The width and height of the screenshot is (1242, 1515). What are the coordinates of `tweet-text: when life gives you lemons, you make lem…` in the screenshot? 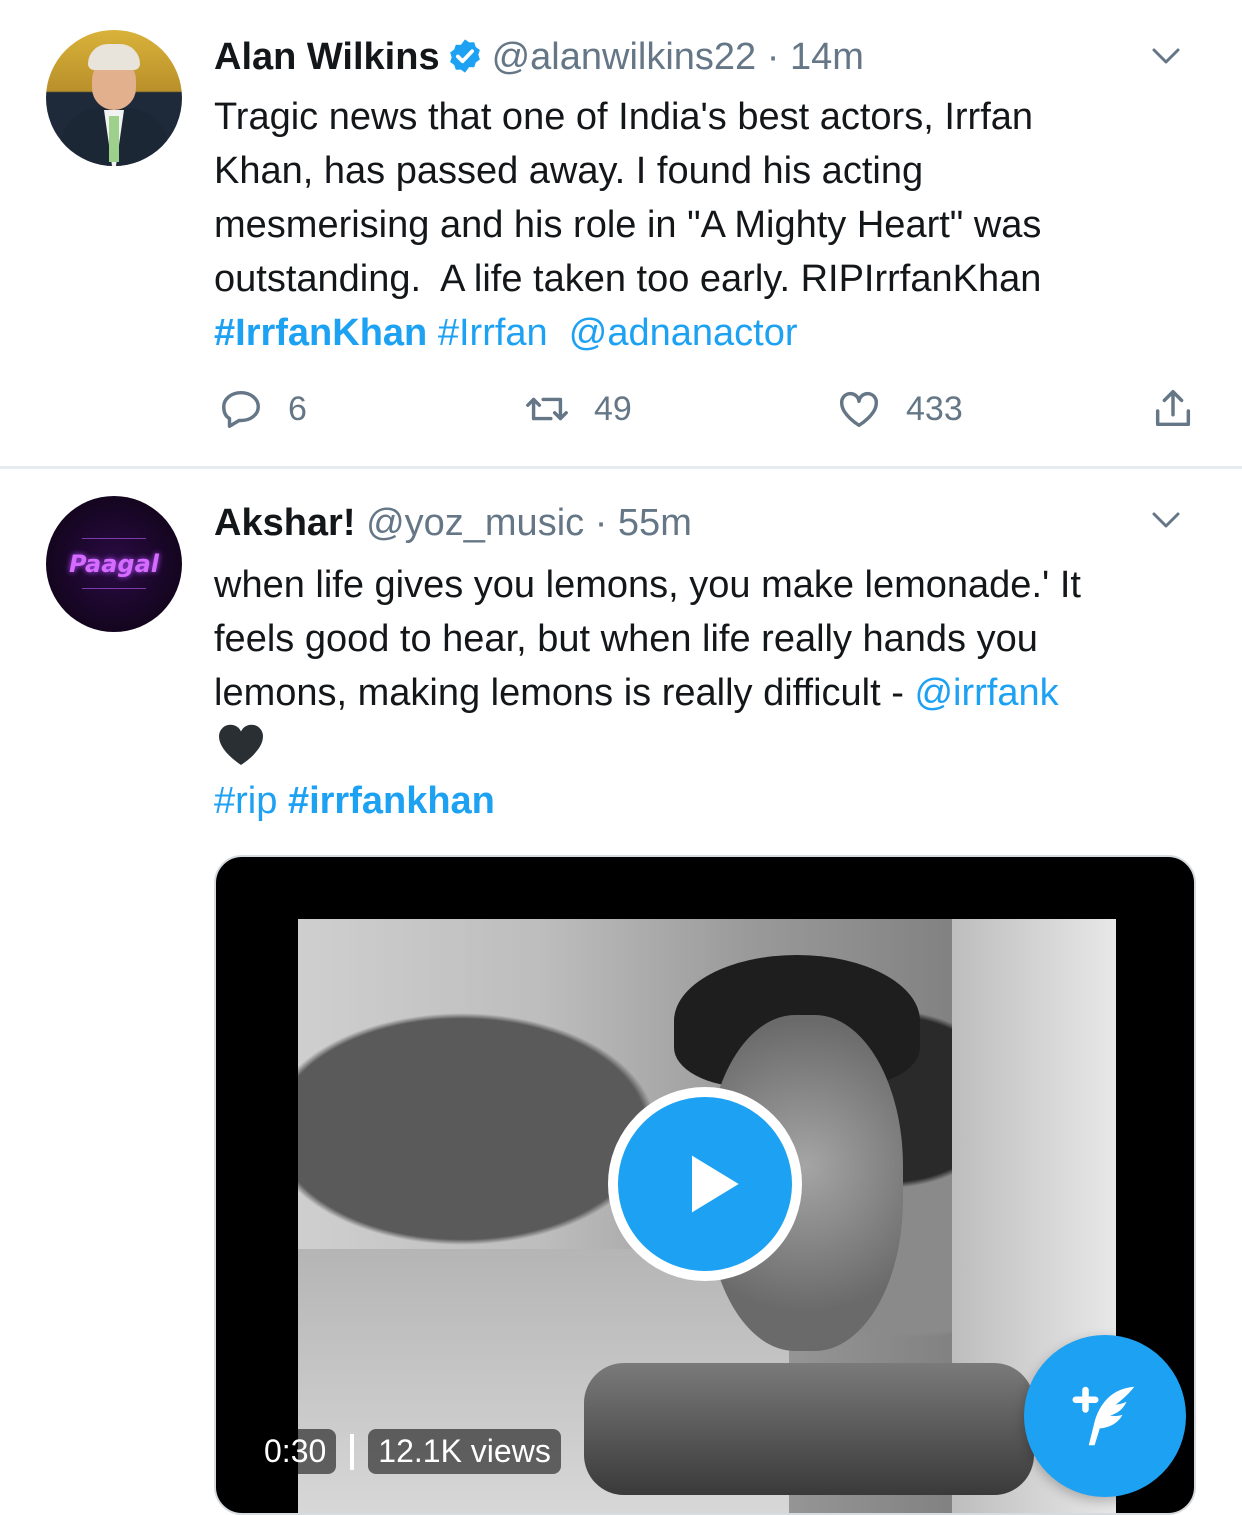 It's located at (709, 693).